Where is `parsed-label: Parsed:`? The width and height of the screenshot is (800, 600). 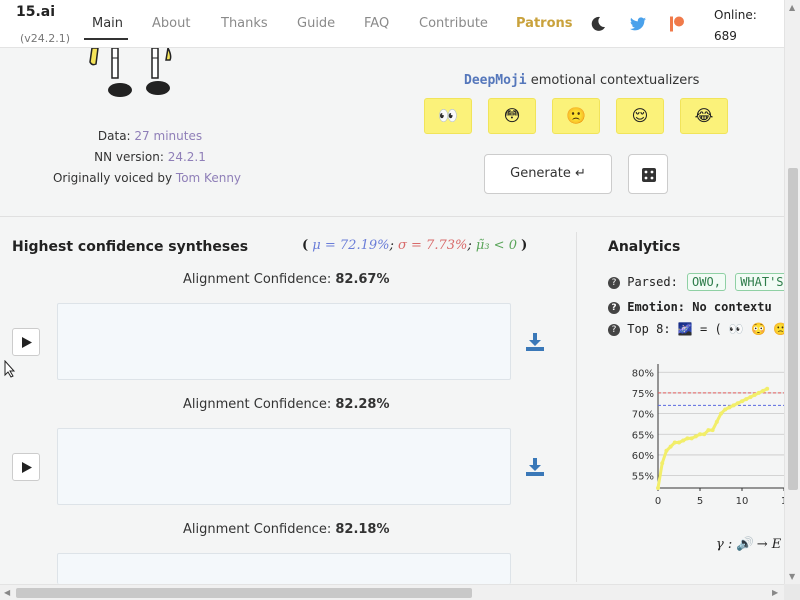
parsed-label: Parsed: is located at coordinates (652, 282).